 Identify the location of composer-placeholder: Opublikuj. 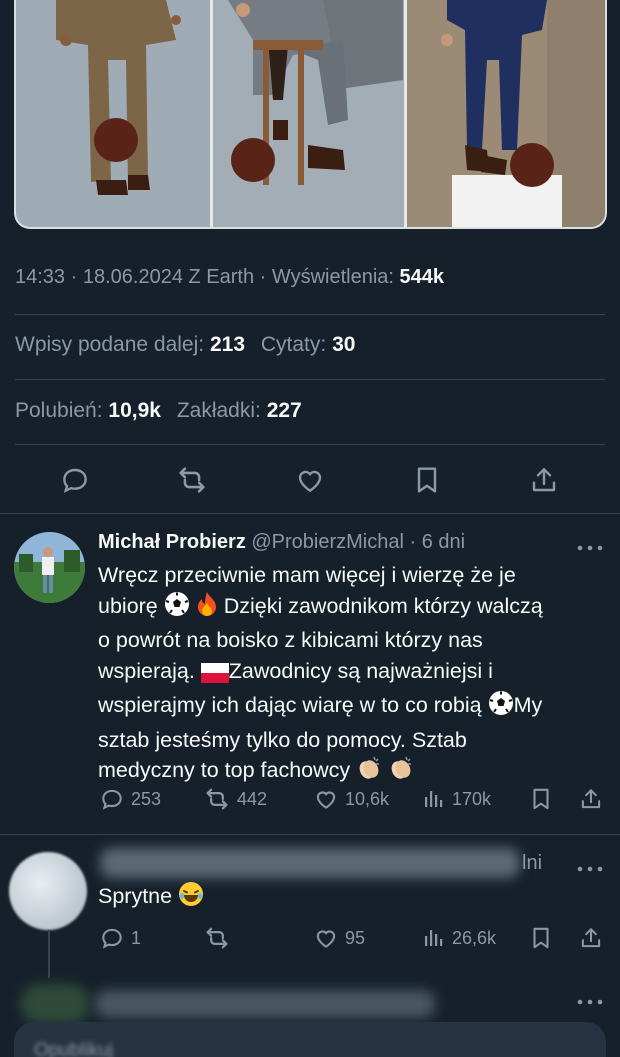
(74, 1048).